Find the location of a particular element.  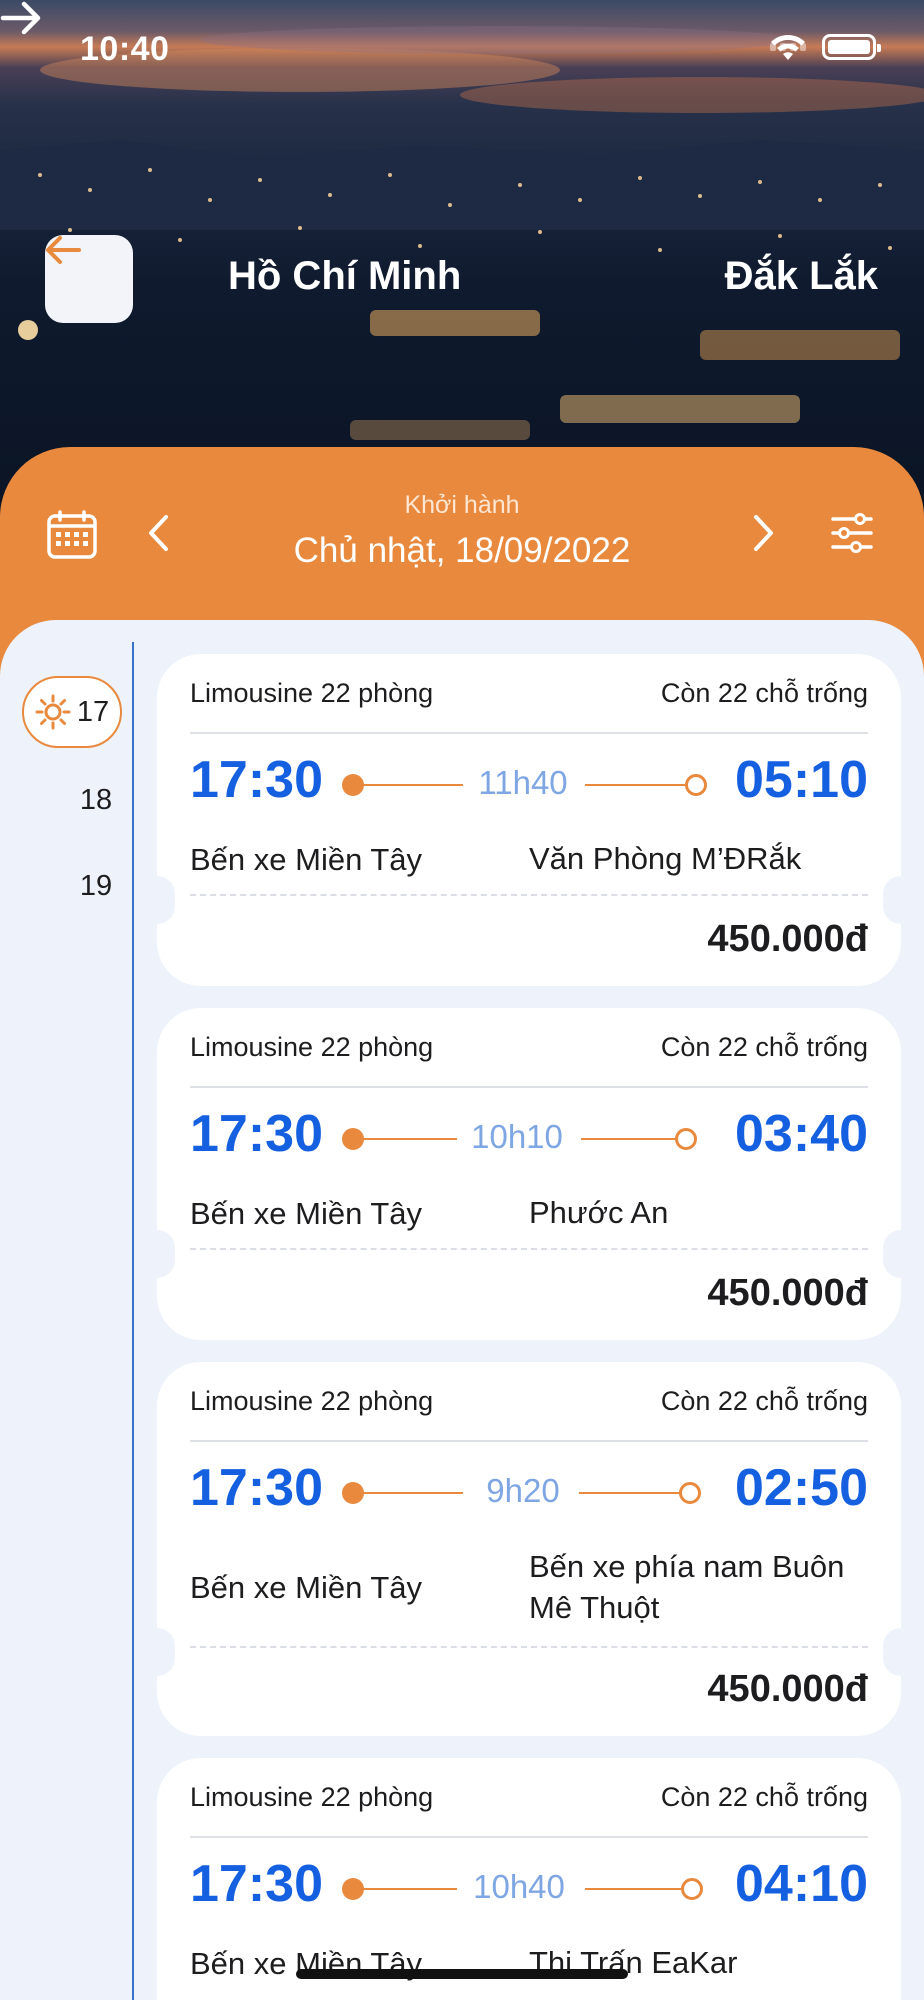

route-origin: Hồ Chí Minh is located at coordinates (345, 276).